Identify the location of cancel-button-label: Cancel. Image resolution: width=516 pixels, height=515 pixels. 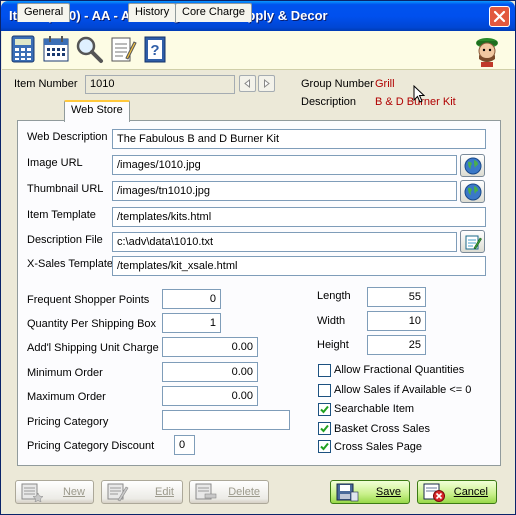
(470, 492).